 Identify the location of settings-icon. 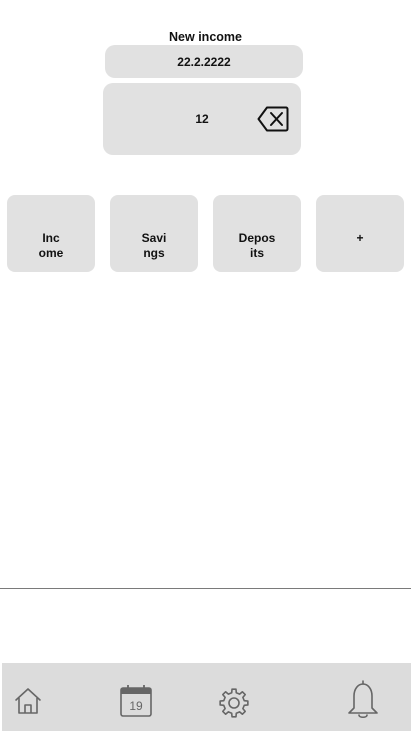
(234, 703).